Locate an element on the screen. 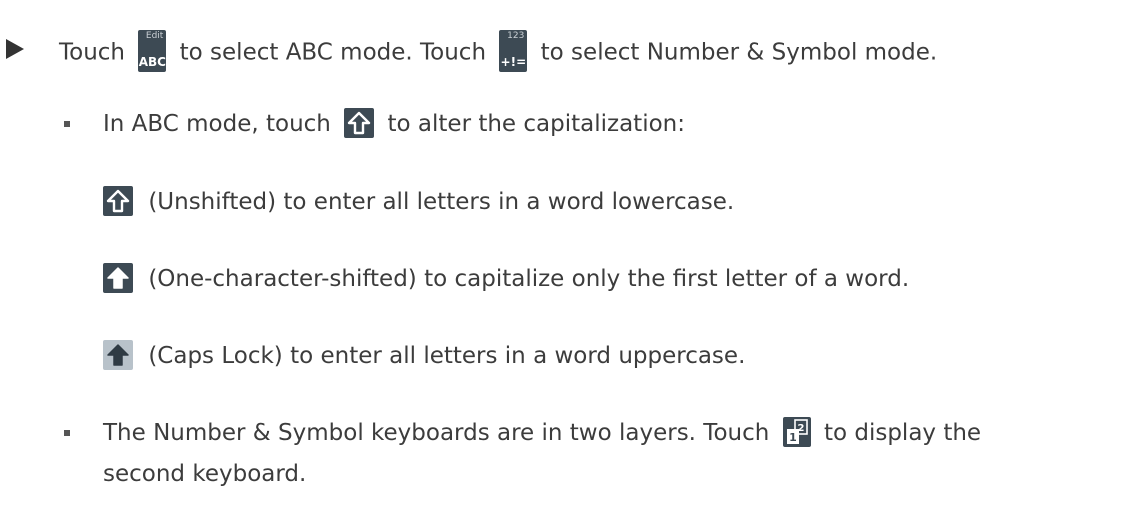 The height and width of the screenshot is (527, 1123). triangle-bullet is located at coordinates (15, 49).